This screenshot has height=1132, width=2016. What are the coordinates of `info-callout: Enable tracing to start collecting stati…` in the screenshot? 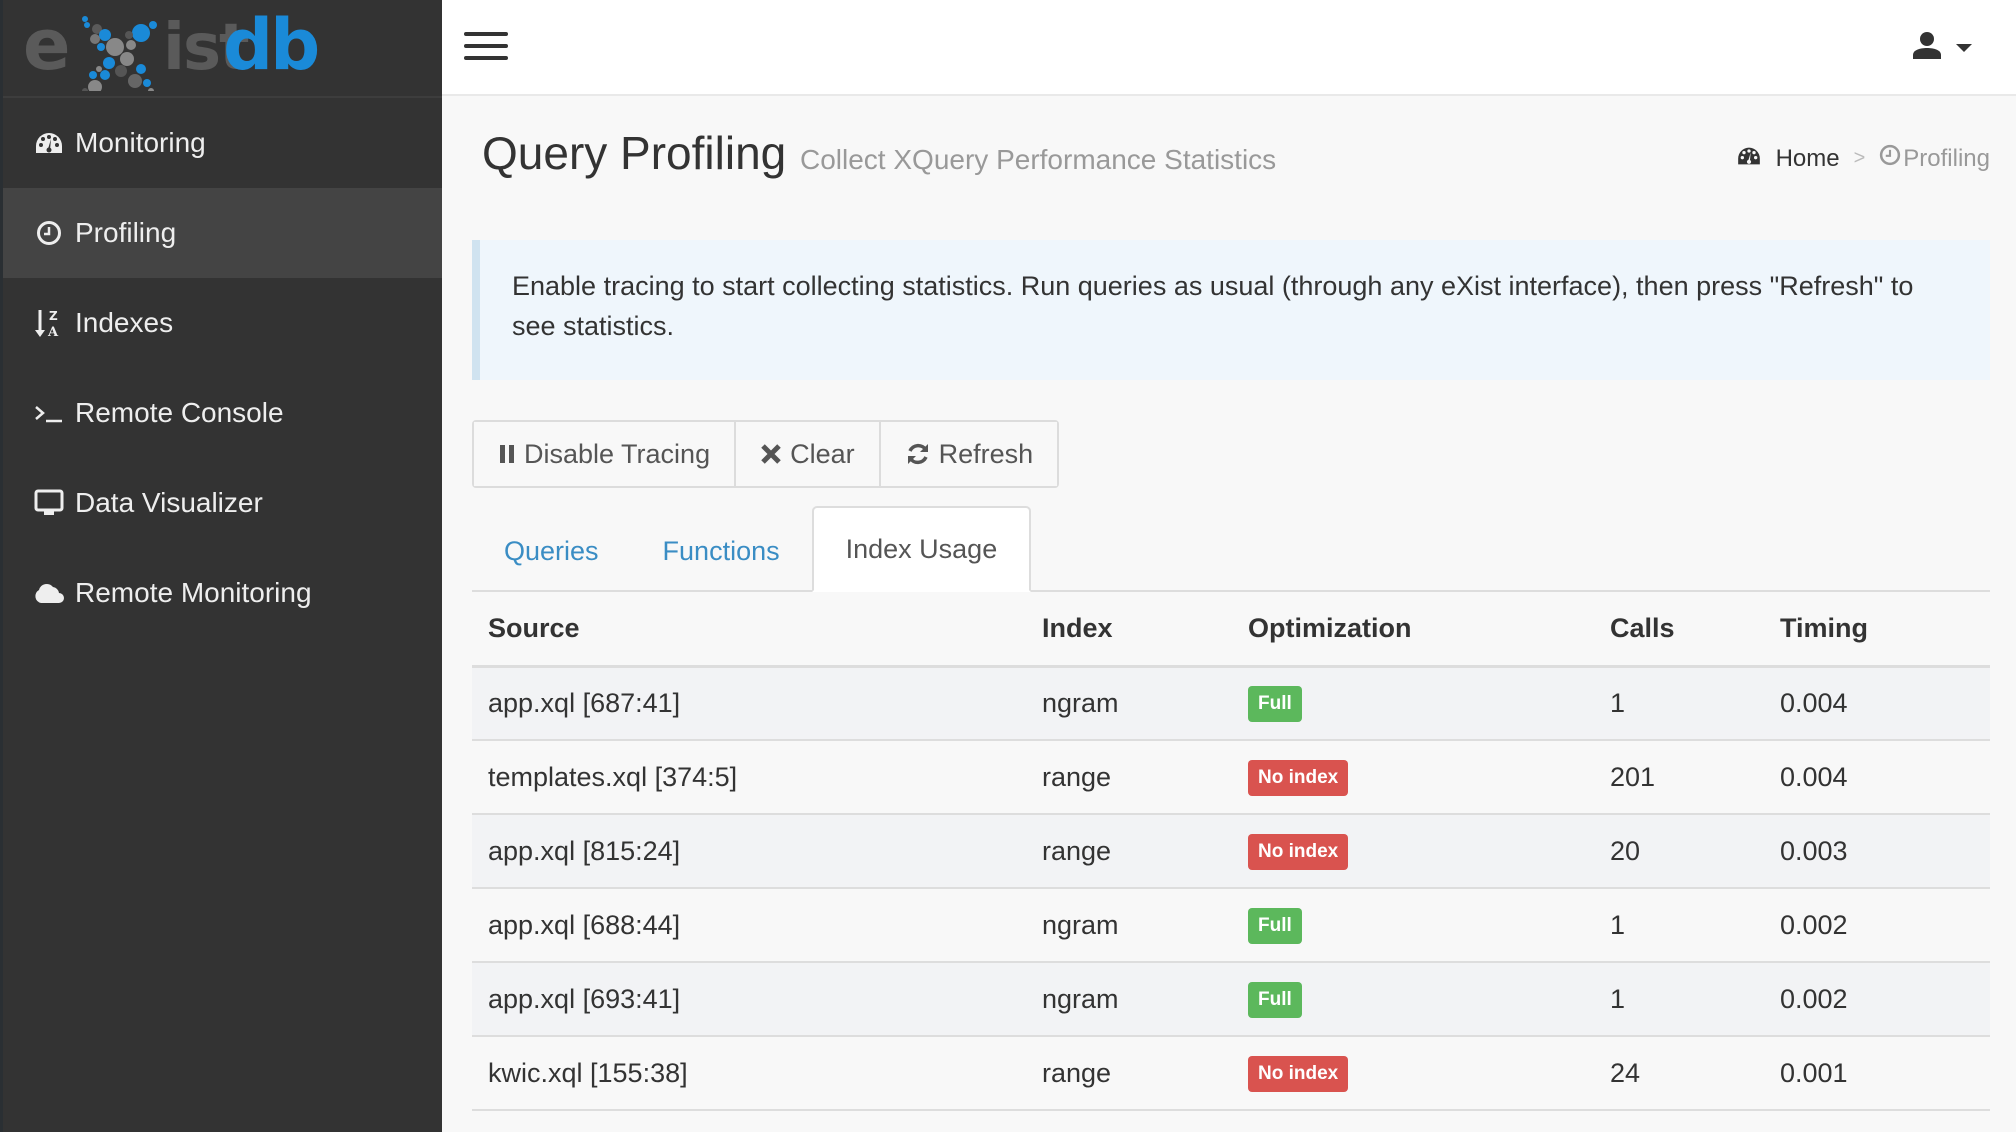 It's located at (1231, 310).